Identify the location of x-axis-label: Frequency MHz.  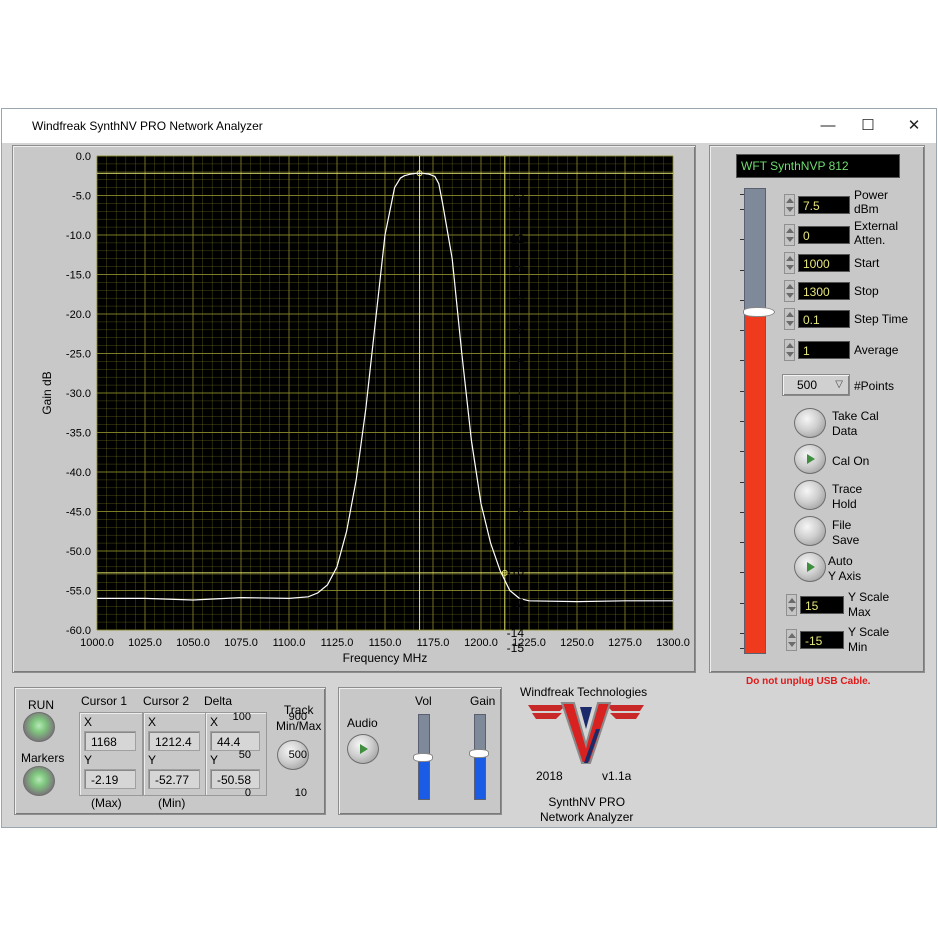
(385, 658).